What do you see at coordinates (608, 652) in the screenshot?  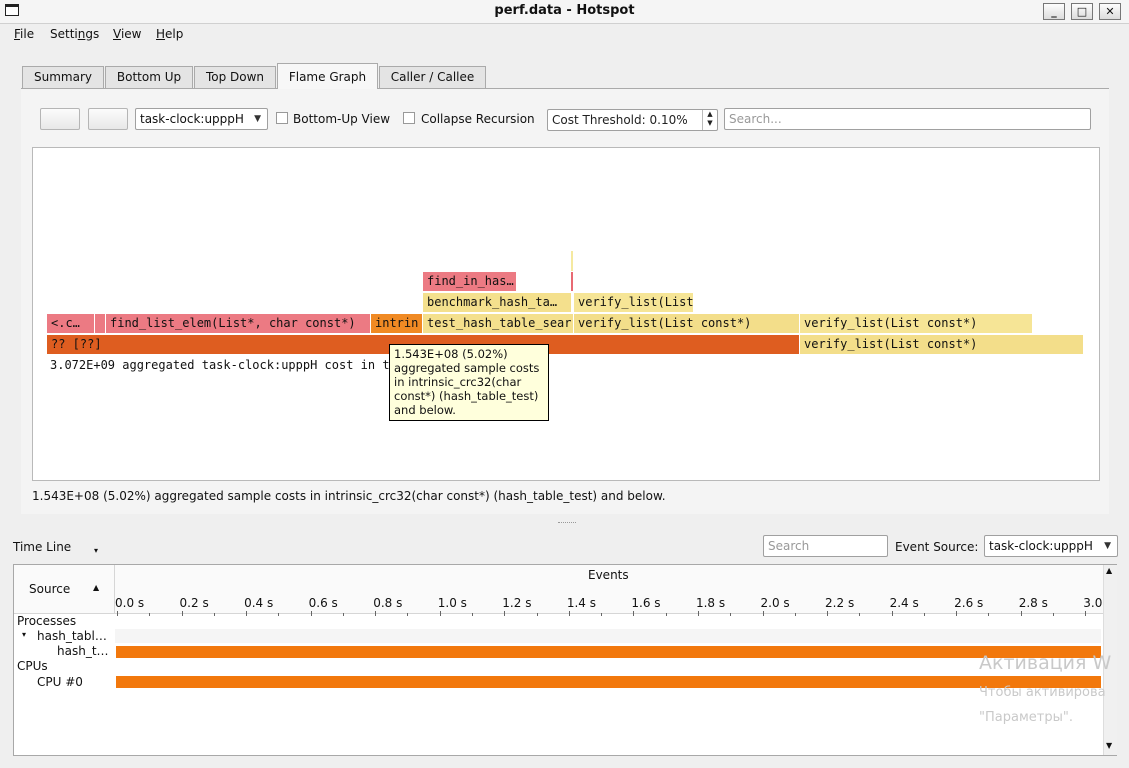 I see `thread-event-bar` at bounding box center [608, 652].